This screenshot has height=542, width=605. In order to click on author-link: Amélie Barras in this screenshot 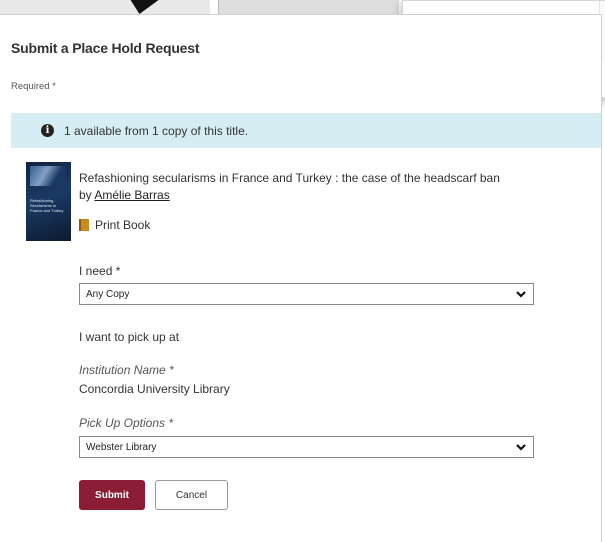, I will do `click(131, 195)`.